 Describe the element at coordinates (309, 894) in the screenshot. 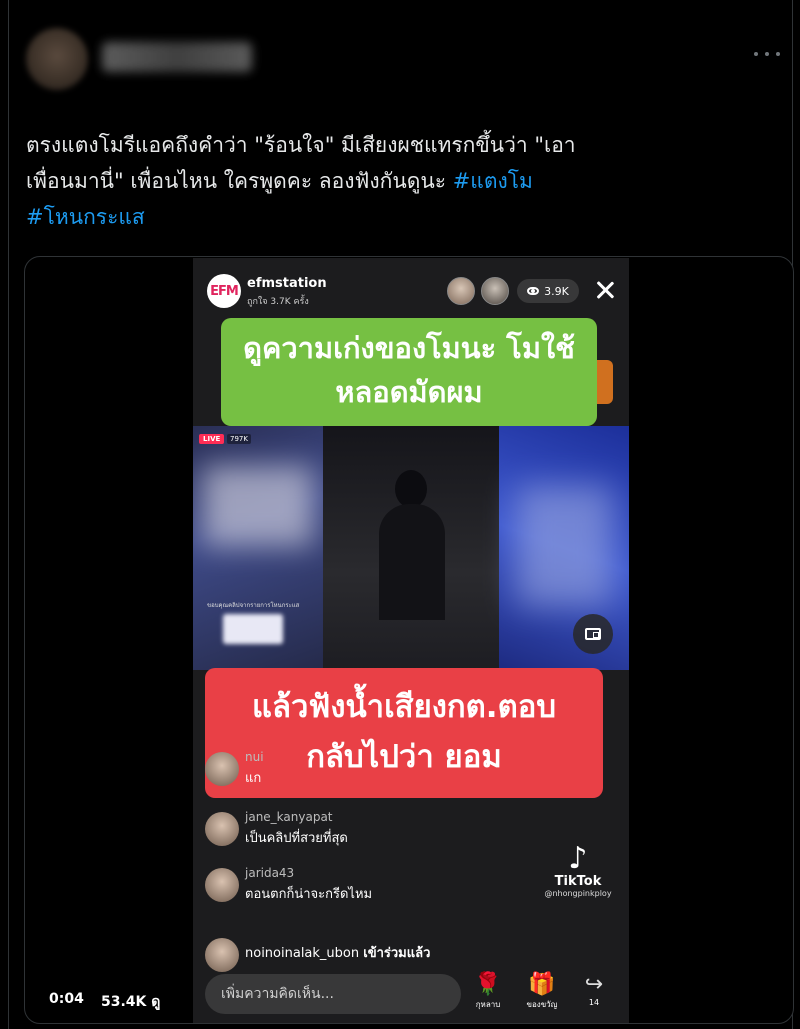

I see `comment-text: ตอนตกก็น่าจะกรีดไหม` at that location.